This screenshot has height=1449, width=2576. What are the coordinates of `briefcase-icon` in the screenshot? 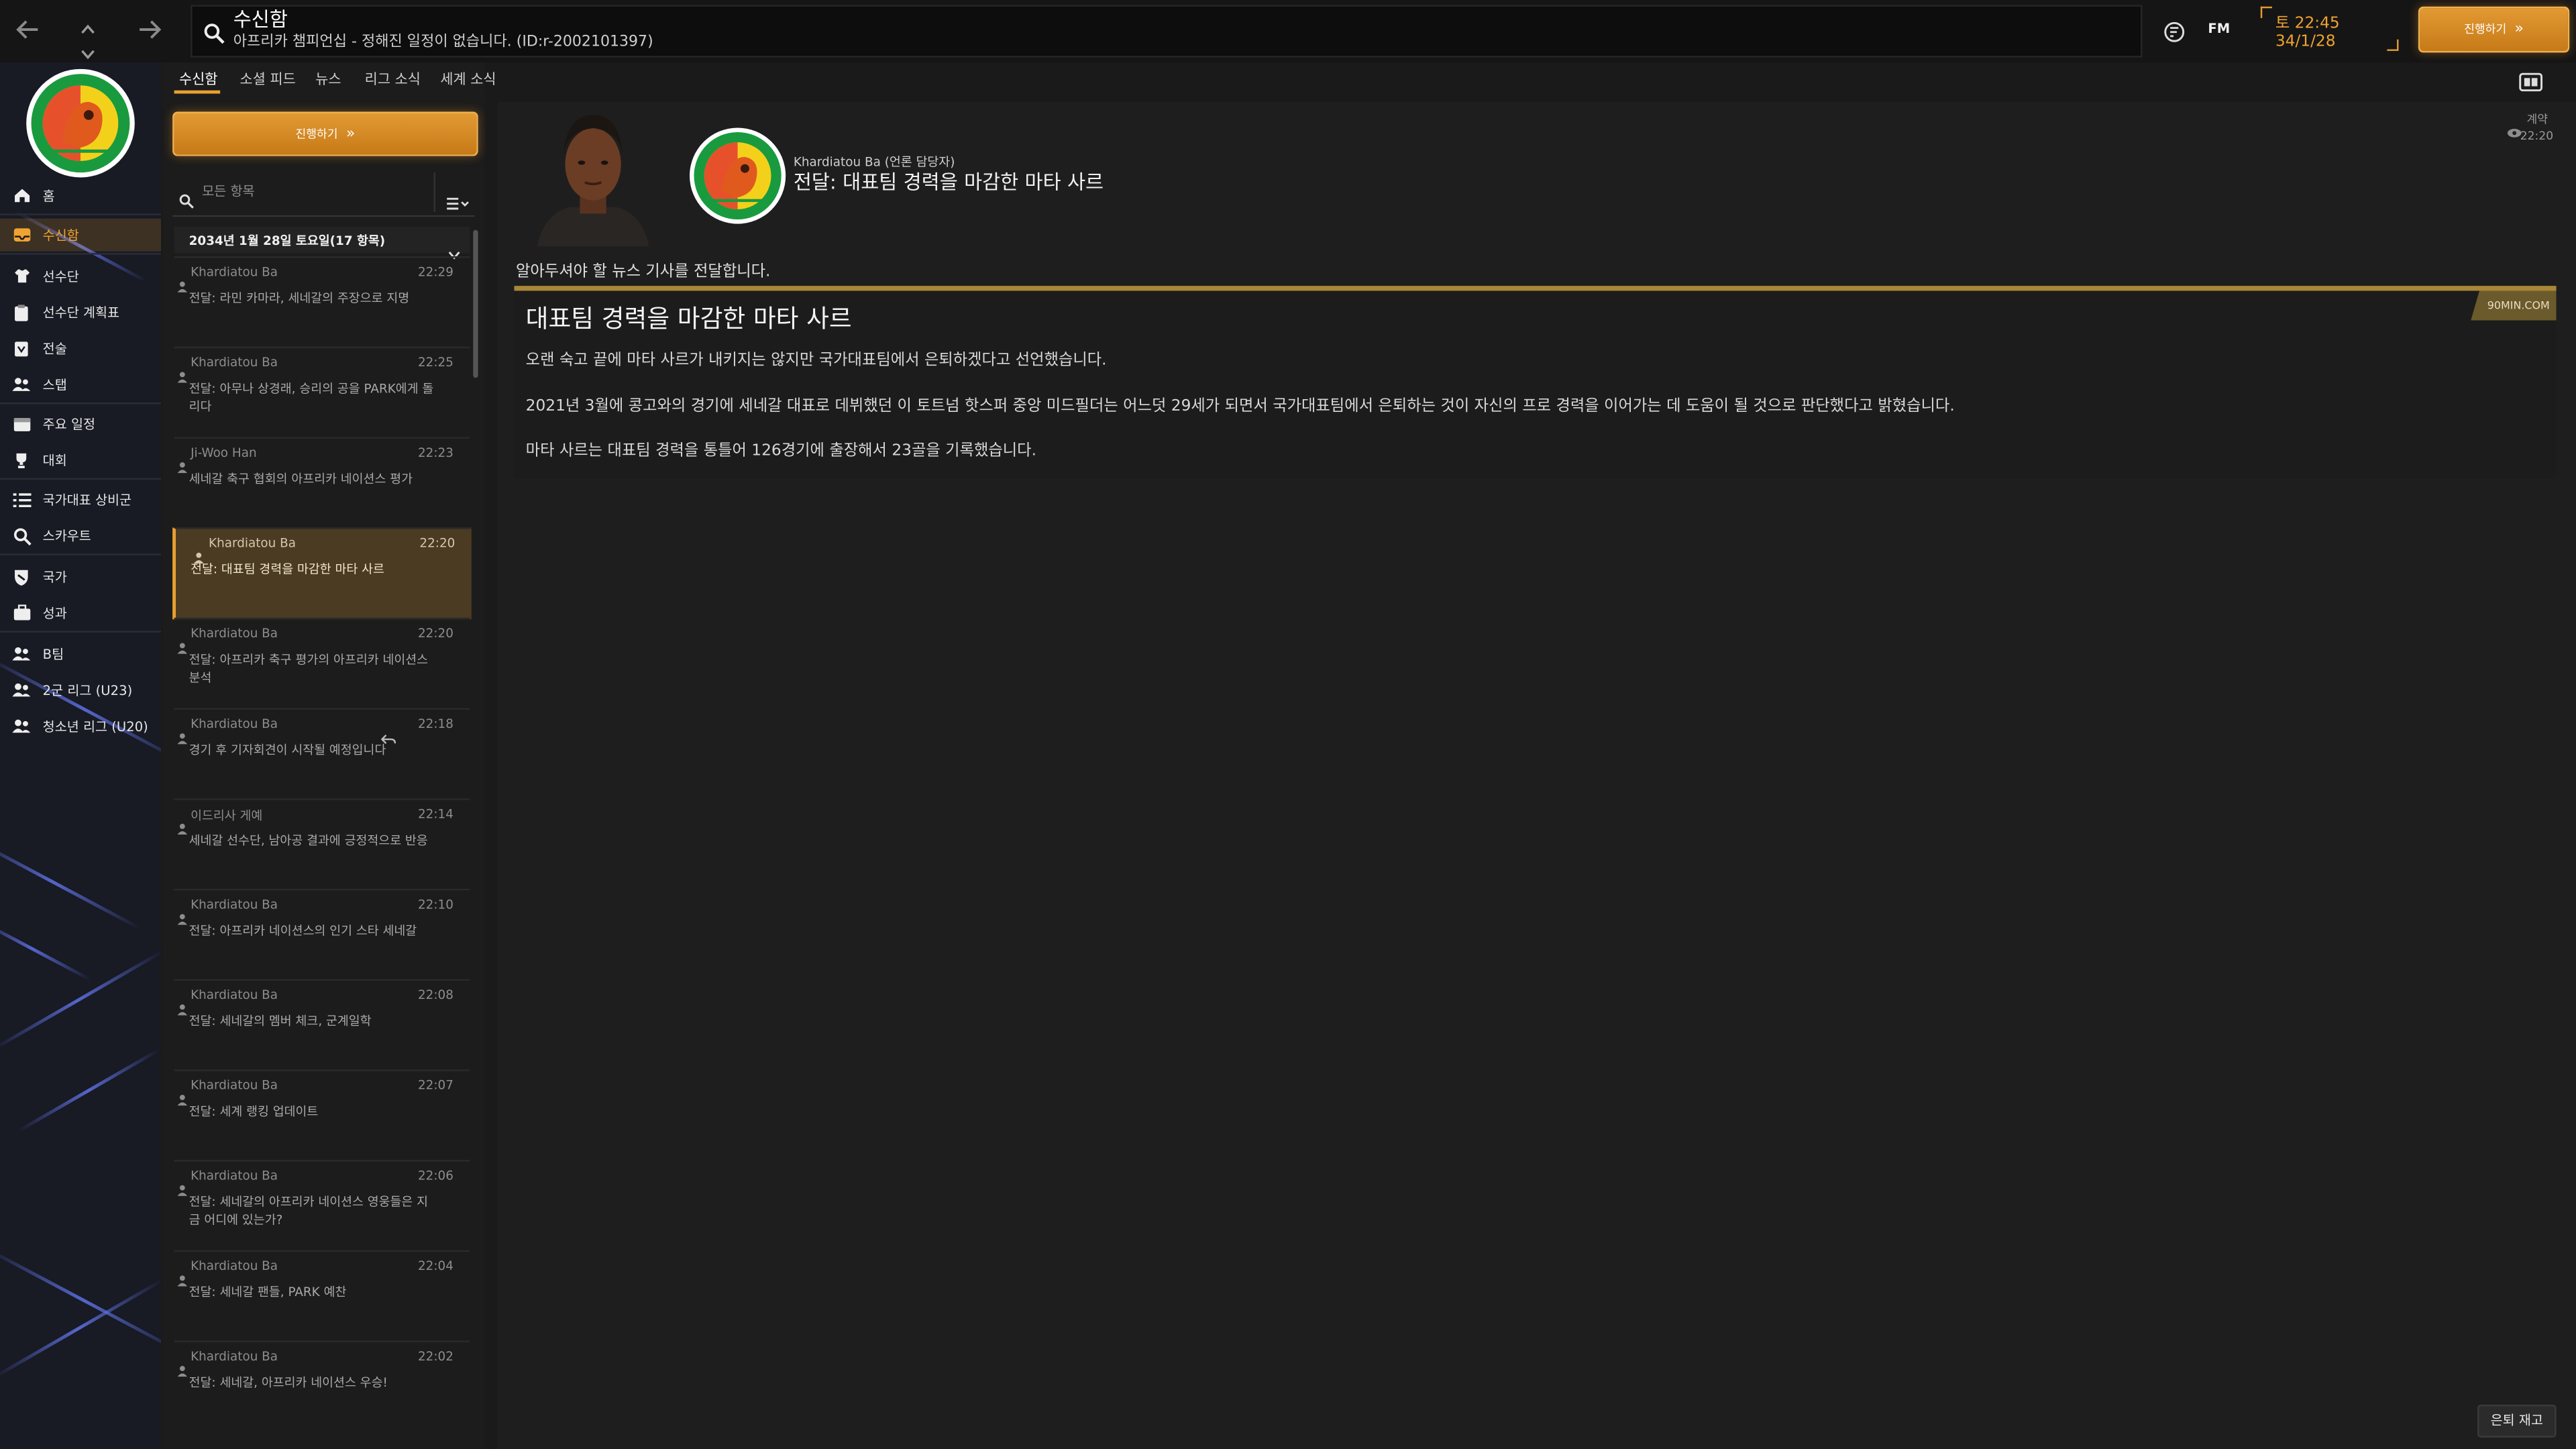 It's located at (21, 613).